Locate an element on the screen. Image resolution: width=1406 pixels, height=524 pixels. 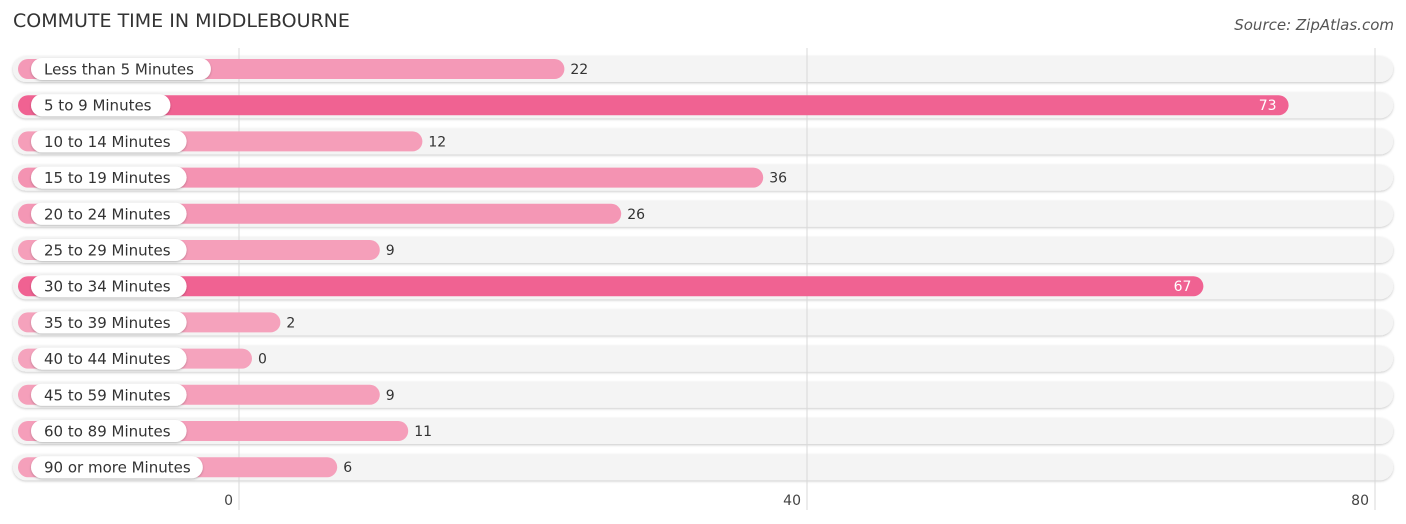
value-label: 36 is located at coordinates (778, 179).